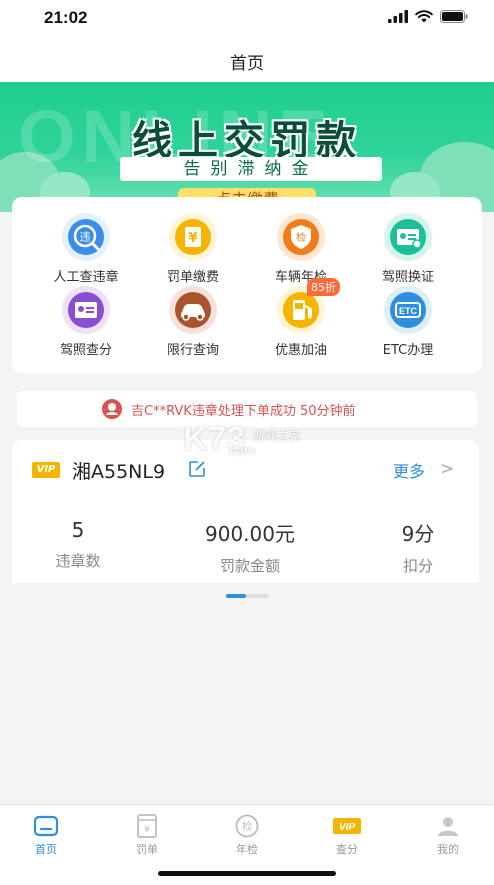 The height and width of the screenshot is (885, 494). I want to click on service-license-renewal: 驾照换证, so click(408, 249).